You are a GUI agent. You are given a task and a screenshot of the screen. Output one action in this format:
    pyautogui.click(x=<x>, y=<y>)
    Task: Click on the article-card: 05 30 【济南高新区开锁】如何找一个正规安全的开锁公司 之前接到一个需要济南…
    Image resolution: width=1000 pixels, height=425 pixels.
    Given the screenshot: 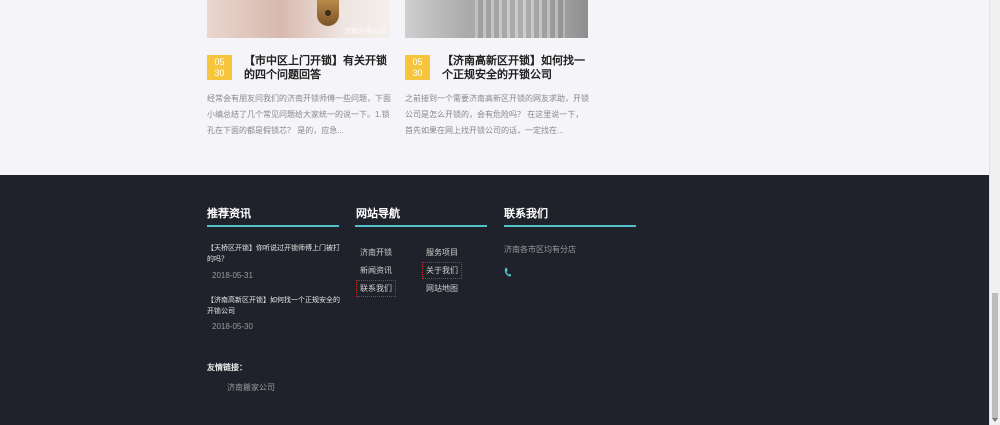 What is the action you would take?
    pyautogui.click(x=497, y=67)
    